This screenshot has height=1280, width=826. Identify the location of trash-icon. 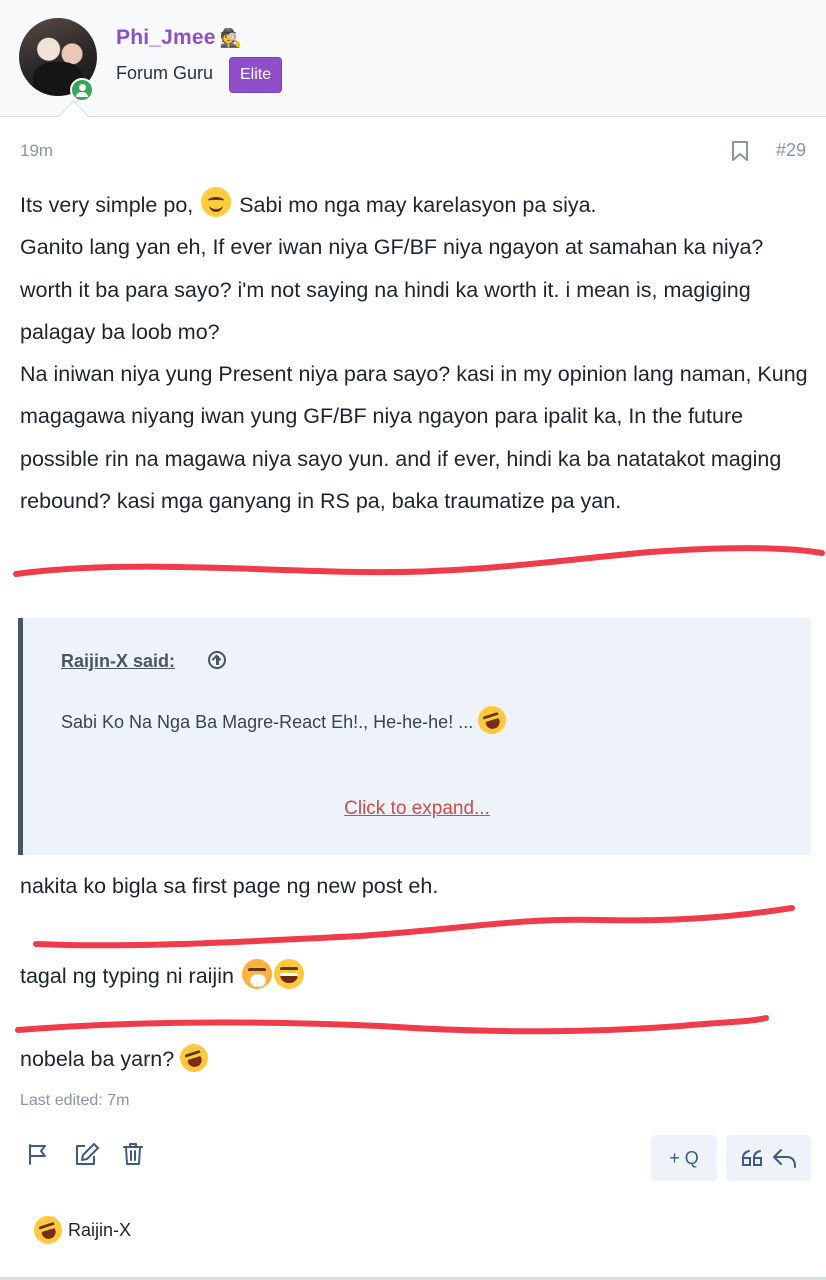
(133, 1154).